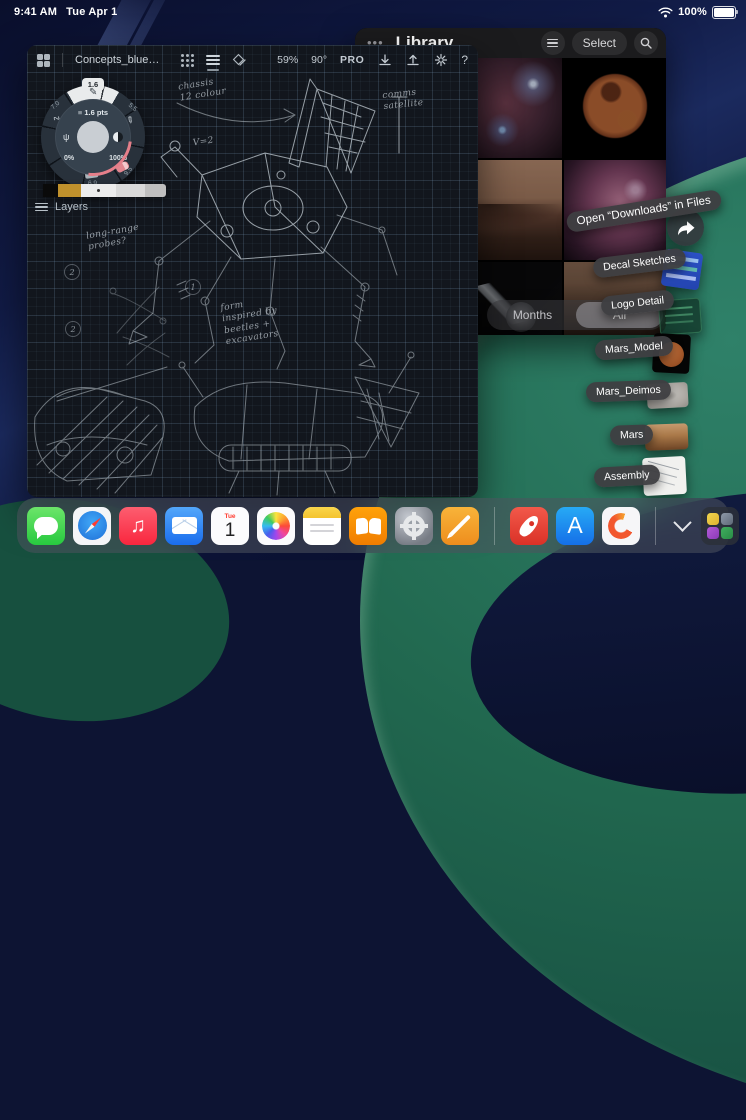 The image size is (746, 1120). I want to click on dock-app-notes, so click(322, 525).